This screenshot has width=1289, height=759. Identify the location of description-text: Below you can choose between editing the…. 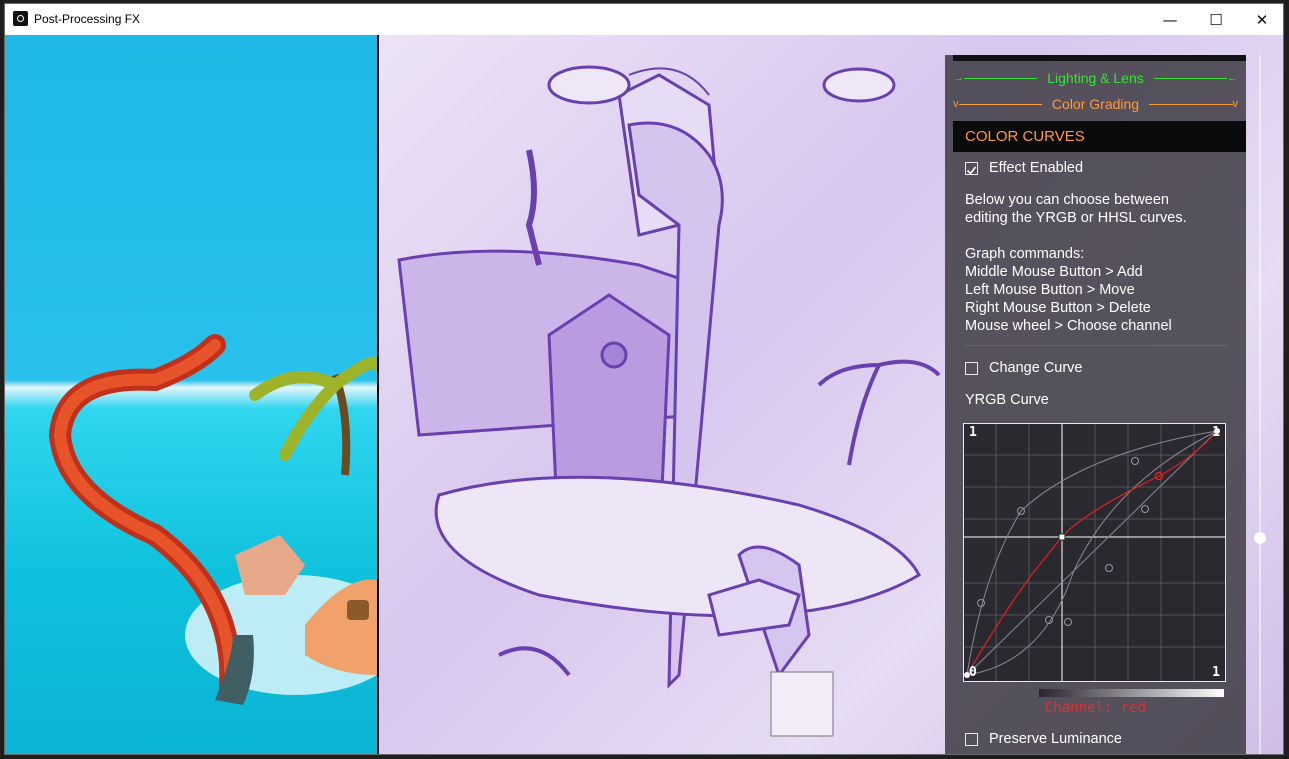
(1076, 209).